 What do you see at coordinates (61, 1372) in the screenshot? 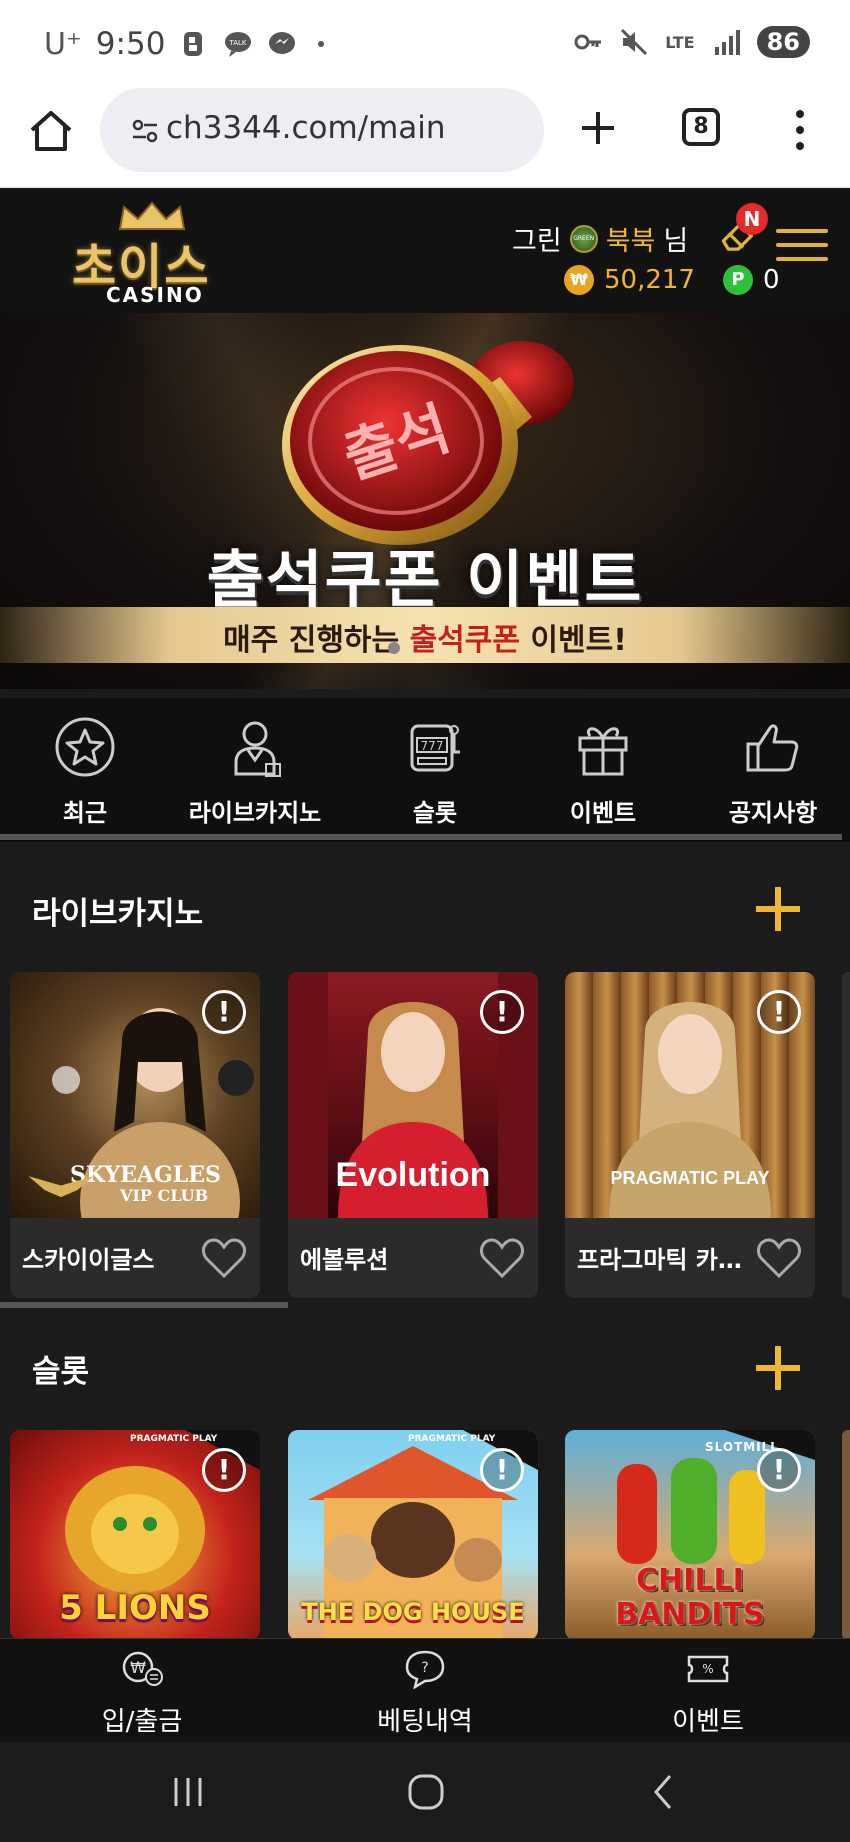
I see `slots-title: 슬롯` at bounding box center [61, 1372].